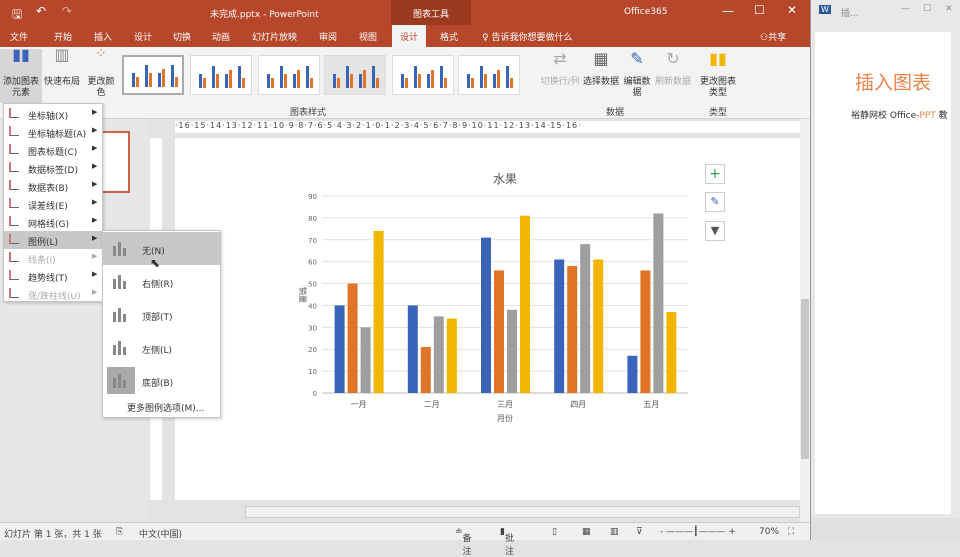 Image resolution: width=960 pixels, height=557 pixels. I want to click on menu-item: 坐标轴(X) ▶, so click(53, 114).